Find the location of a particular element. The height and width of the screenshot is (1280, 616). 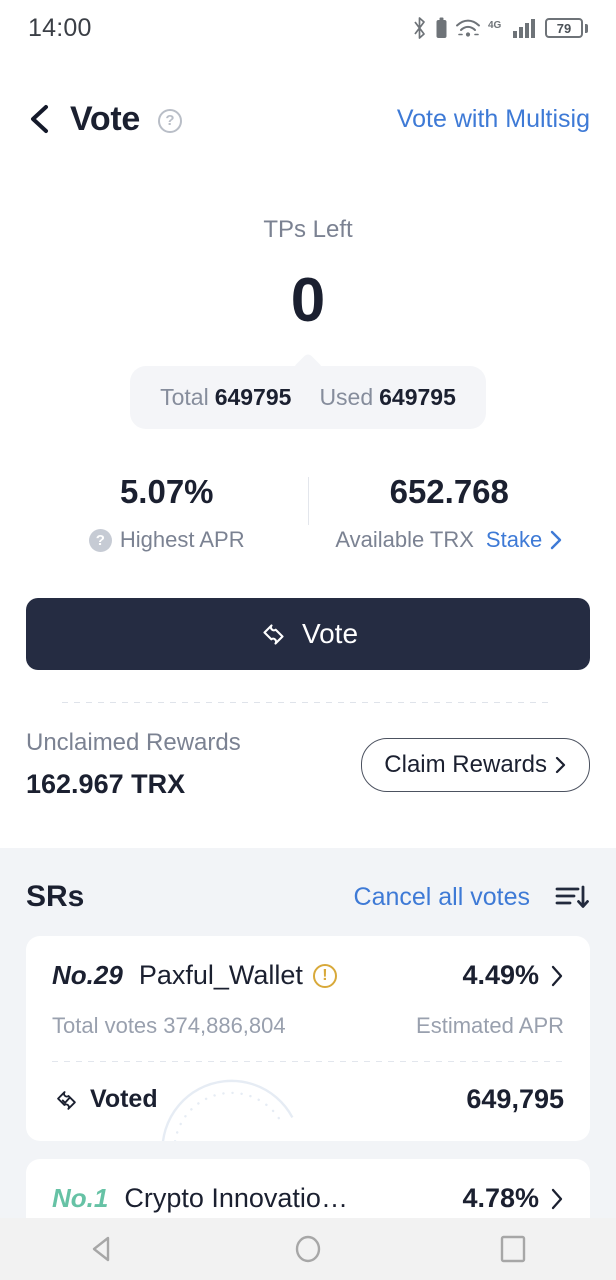

sr-apr-value: 4.78% is located at coordinates (500, 1198).